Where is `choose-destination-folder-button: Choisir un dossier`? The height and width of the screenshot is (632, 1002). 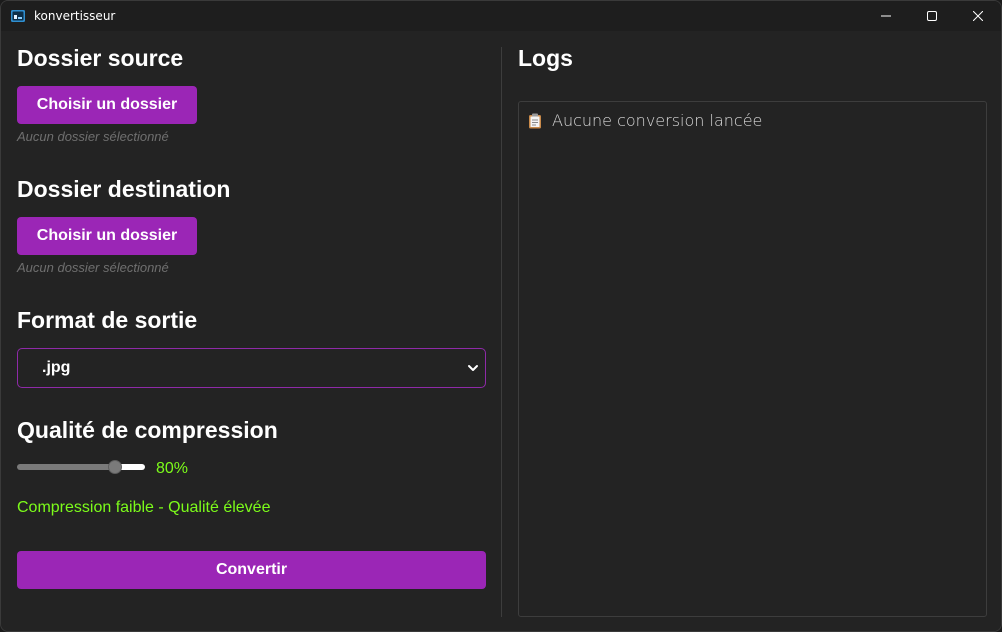 choose-destination-folder-button: Choisir un dossier is located at coordinates (107, 236).